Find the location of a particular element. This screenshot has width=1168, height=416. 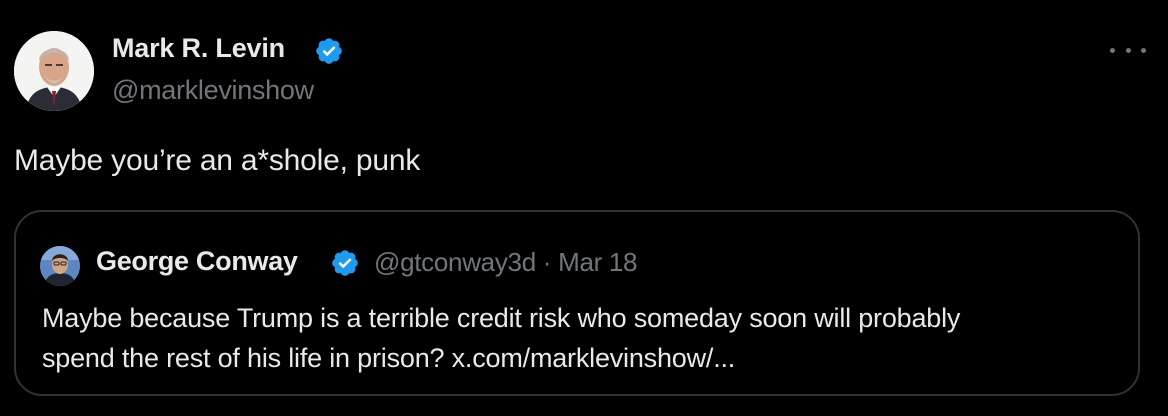

avatar-photo is located at coordinates (54, 71).